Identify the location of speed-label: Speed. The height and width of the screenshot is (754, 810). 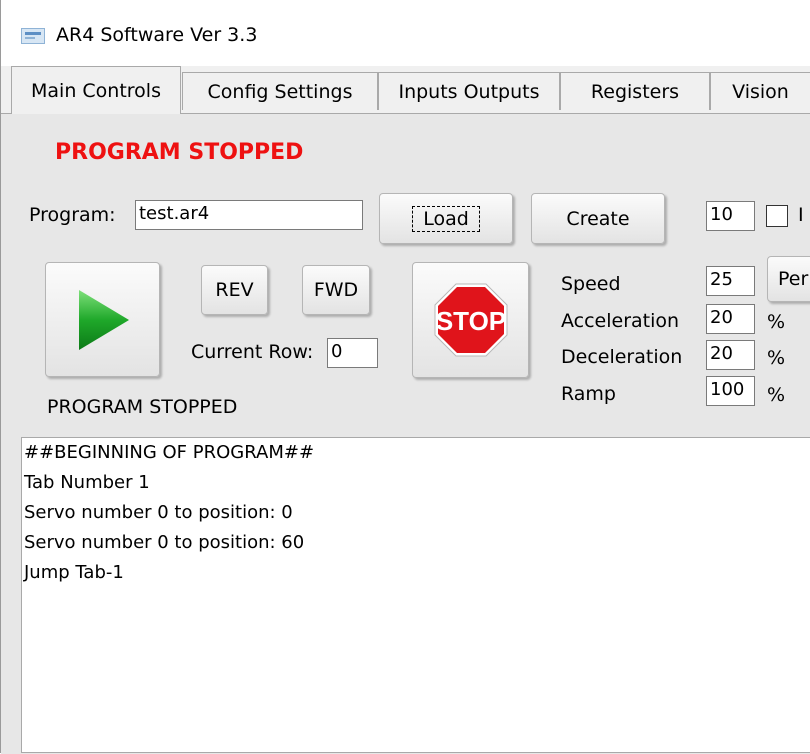
(591, 284).